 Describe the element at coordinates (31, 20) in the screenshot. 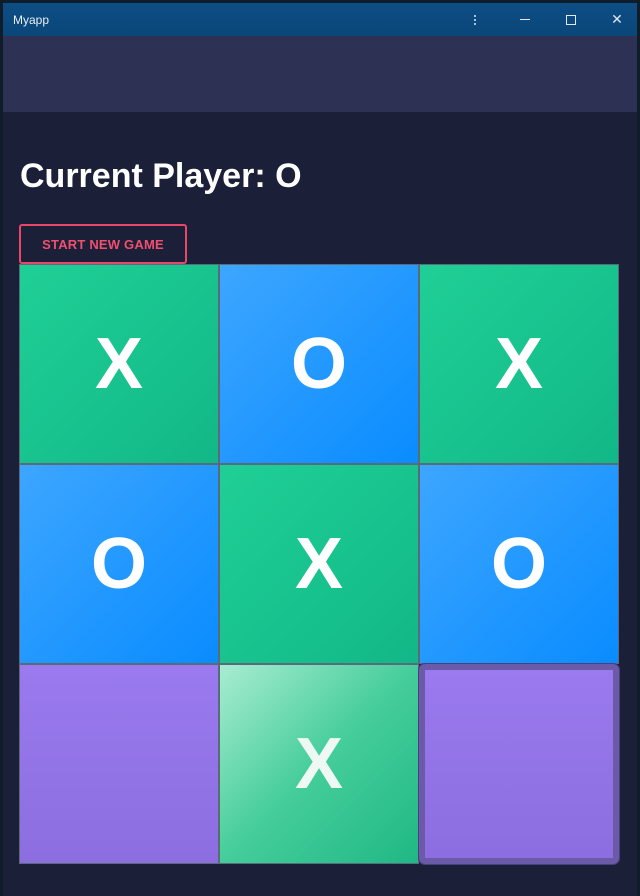

I see `window-title: Myapp` at that location.